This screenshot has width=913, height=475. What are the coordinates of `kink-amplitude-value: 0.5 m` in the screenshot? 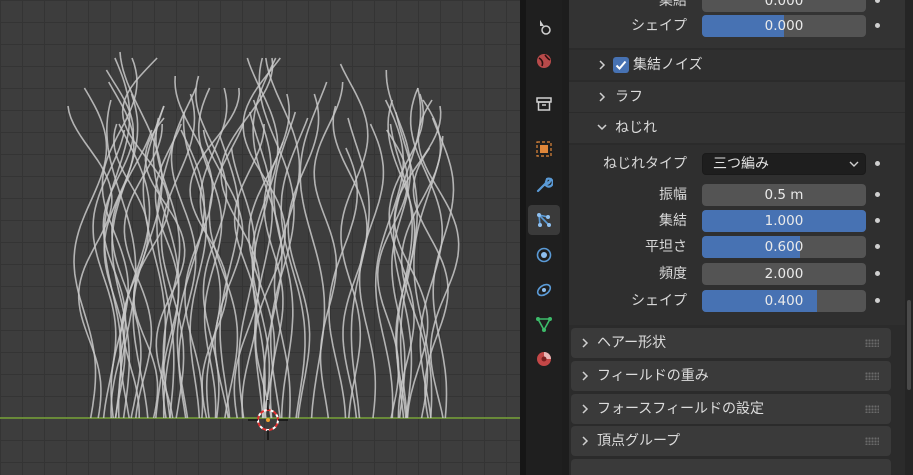 It's located at (784, 195).